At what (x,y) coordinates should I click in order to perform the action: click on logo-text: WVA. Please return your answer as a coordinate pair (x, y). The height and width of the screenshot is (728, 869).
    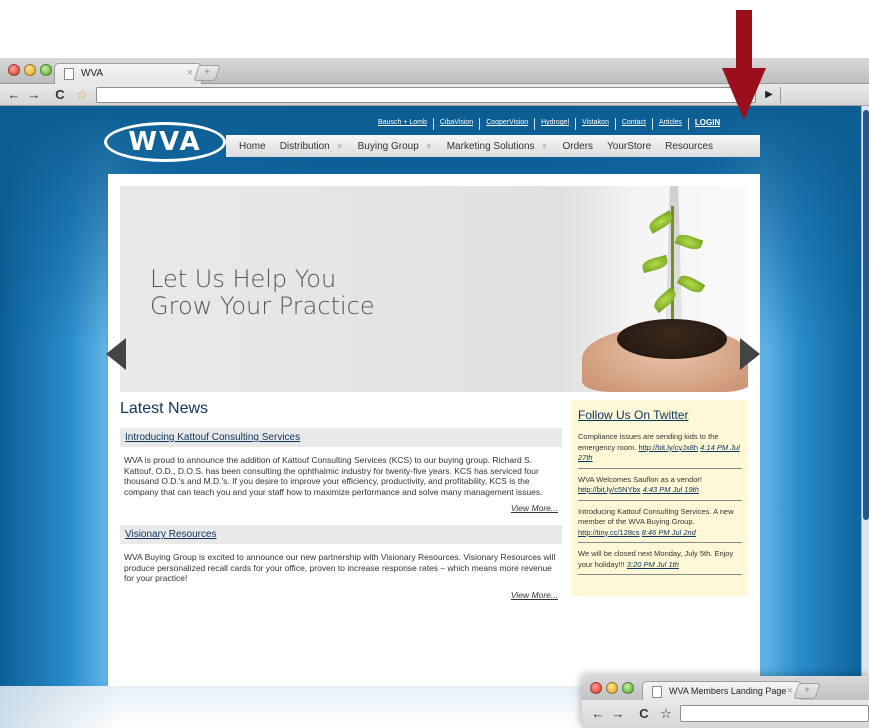
    Looking at the image, I should click on (165, 142).